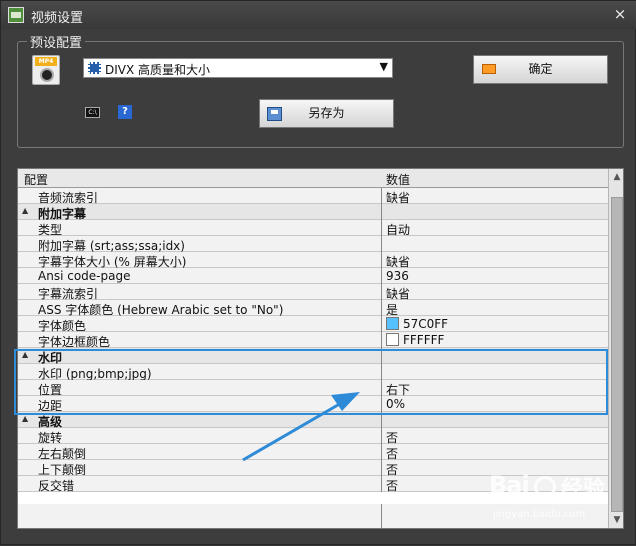  What do you see at coordinates (392, 310) in the screenshot?
I see `row-value-text: 是` at bounding box center [392, 310].